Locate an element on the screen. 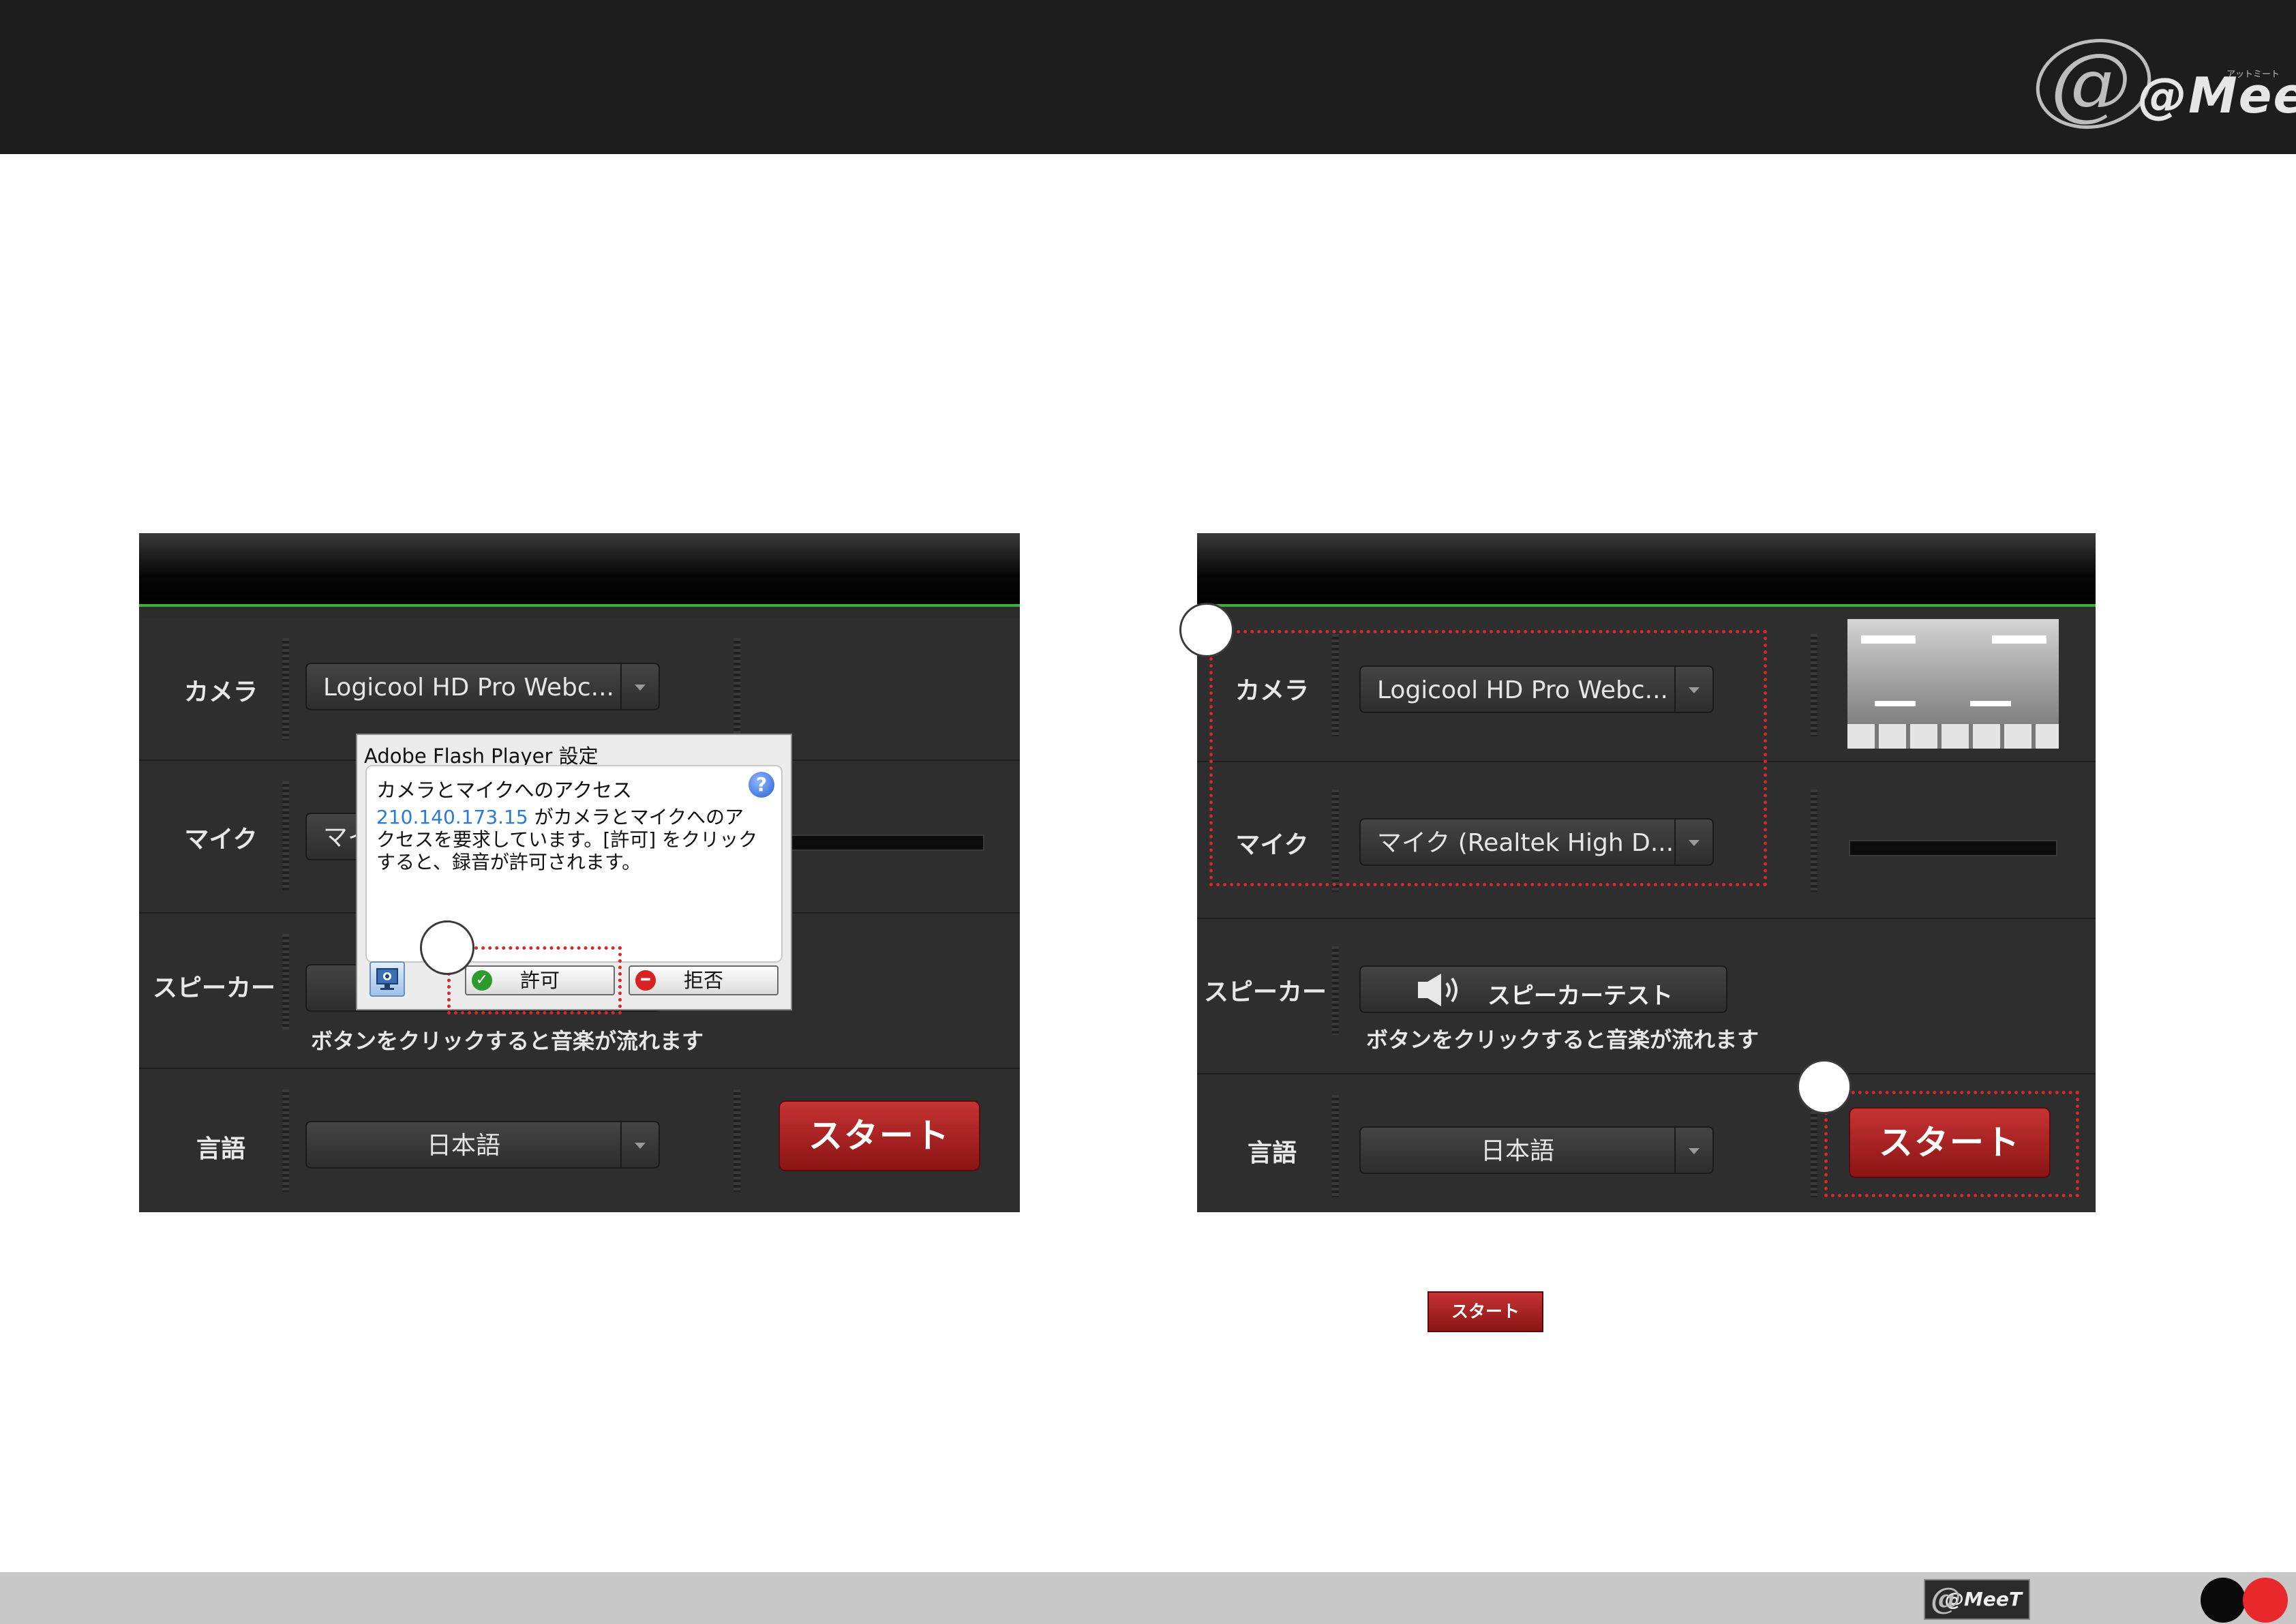 The image size is (2296, 1624). start-button: スタート is located at coordinates (880, 1135).